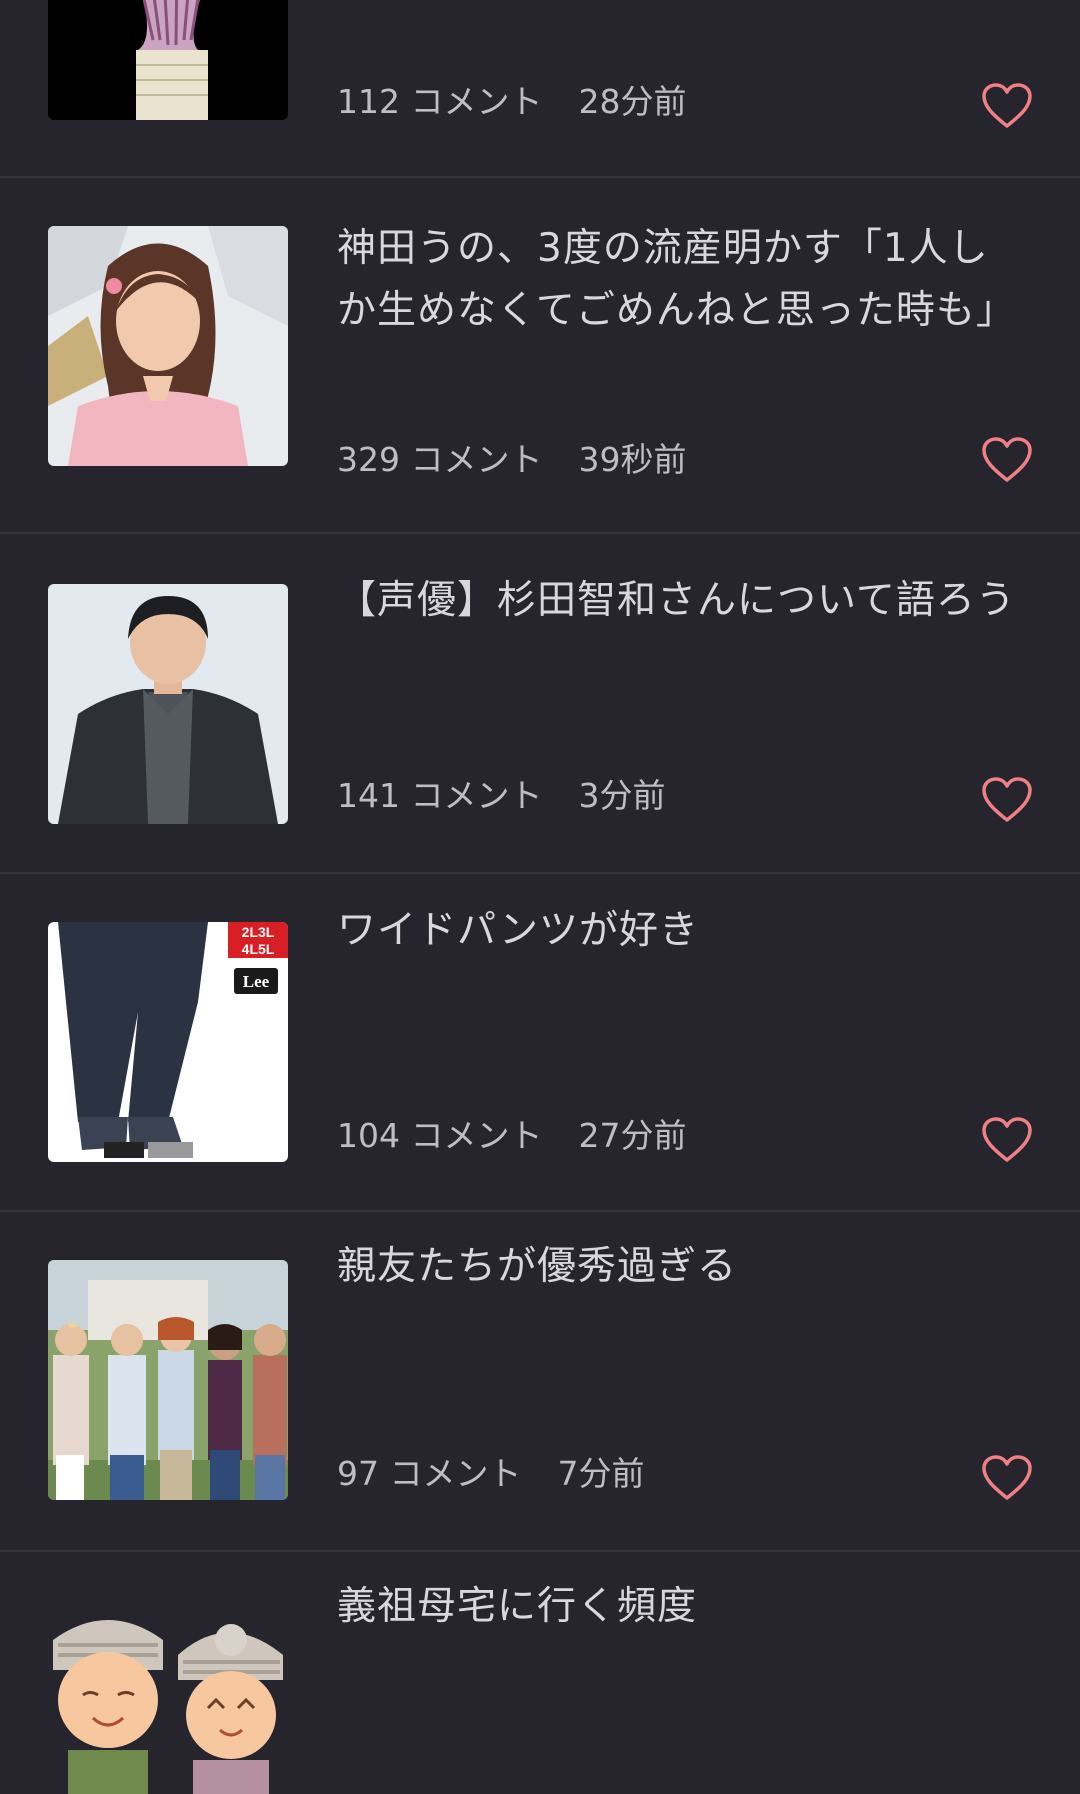 The image size is (1080, 1794). I want to click on item-meta: 97 コメント 7分前, so click(490, 1474).